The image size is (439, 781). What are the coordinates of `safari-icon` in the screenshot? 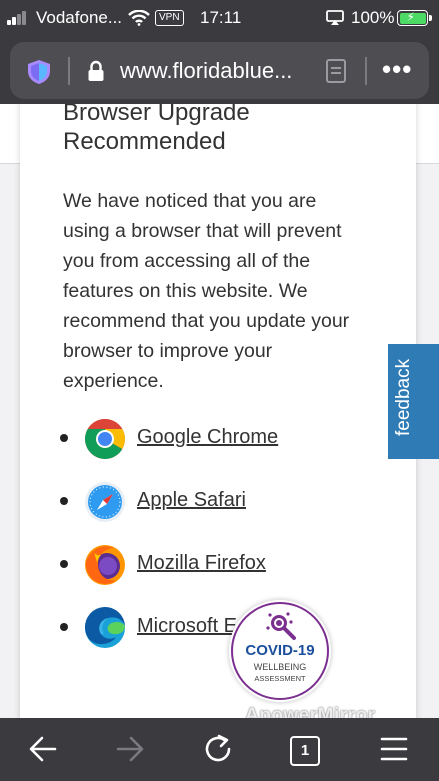 It's located at (105, 502).